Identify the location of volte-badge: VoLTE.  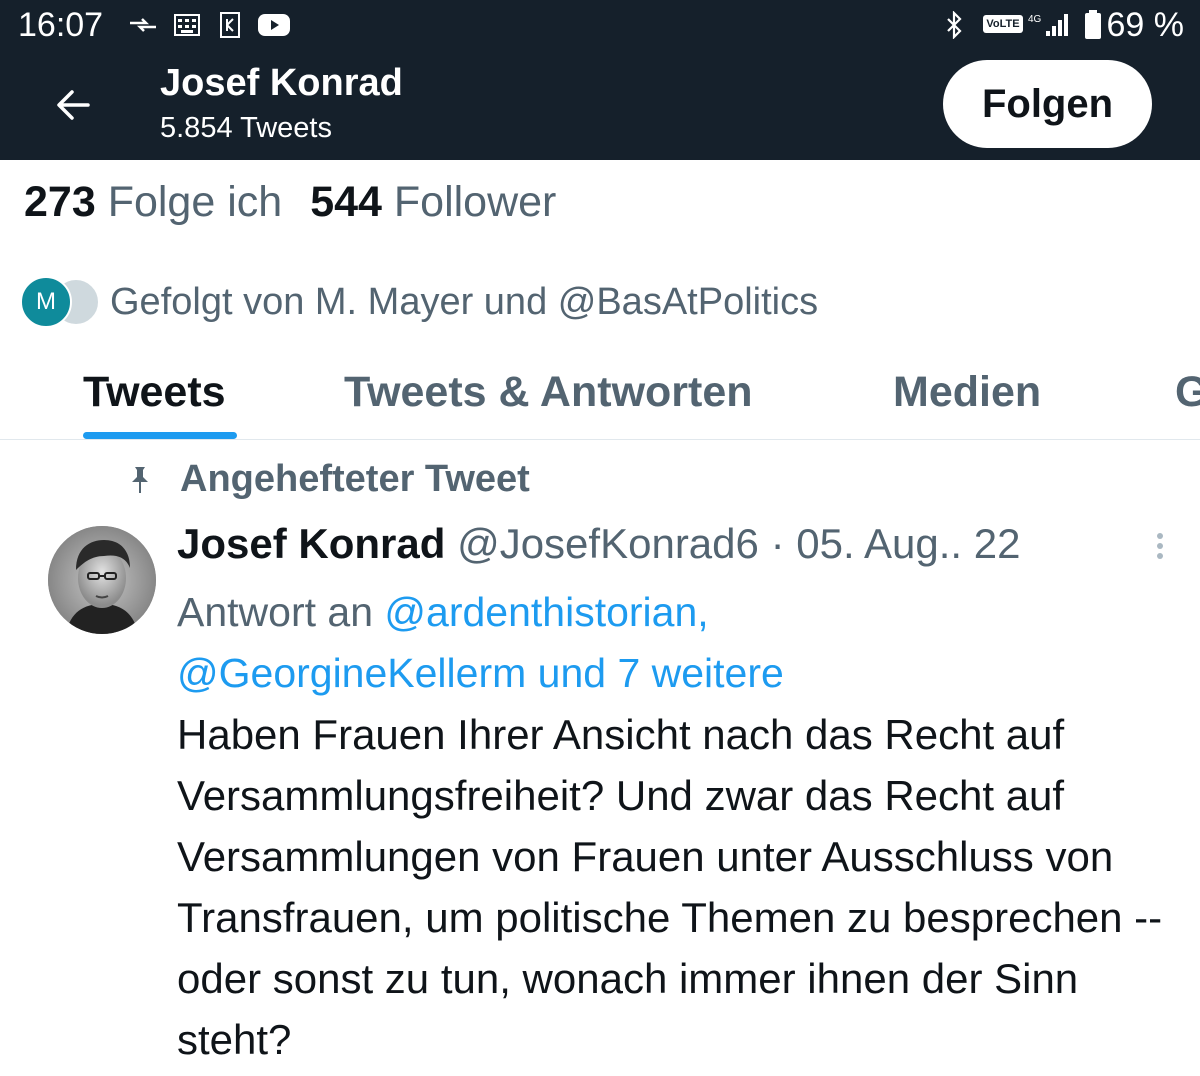
(1003, 24).